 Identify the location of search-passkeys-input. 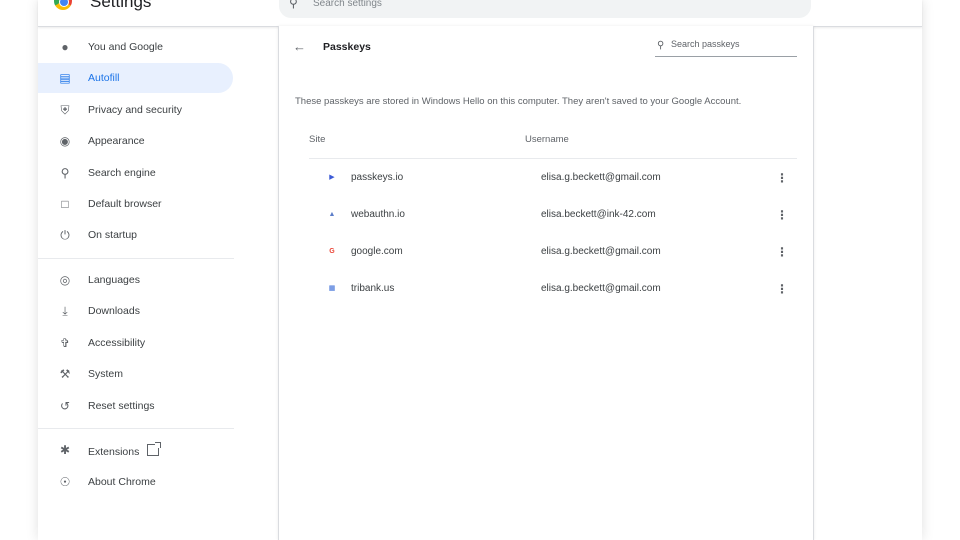
(733, 44).